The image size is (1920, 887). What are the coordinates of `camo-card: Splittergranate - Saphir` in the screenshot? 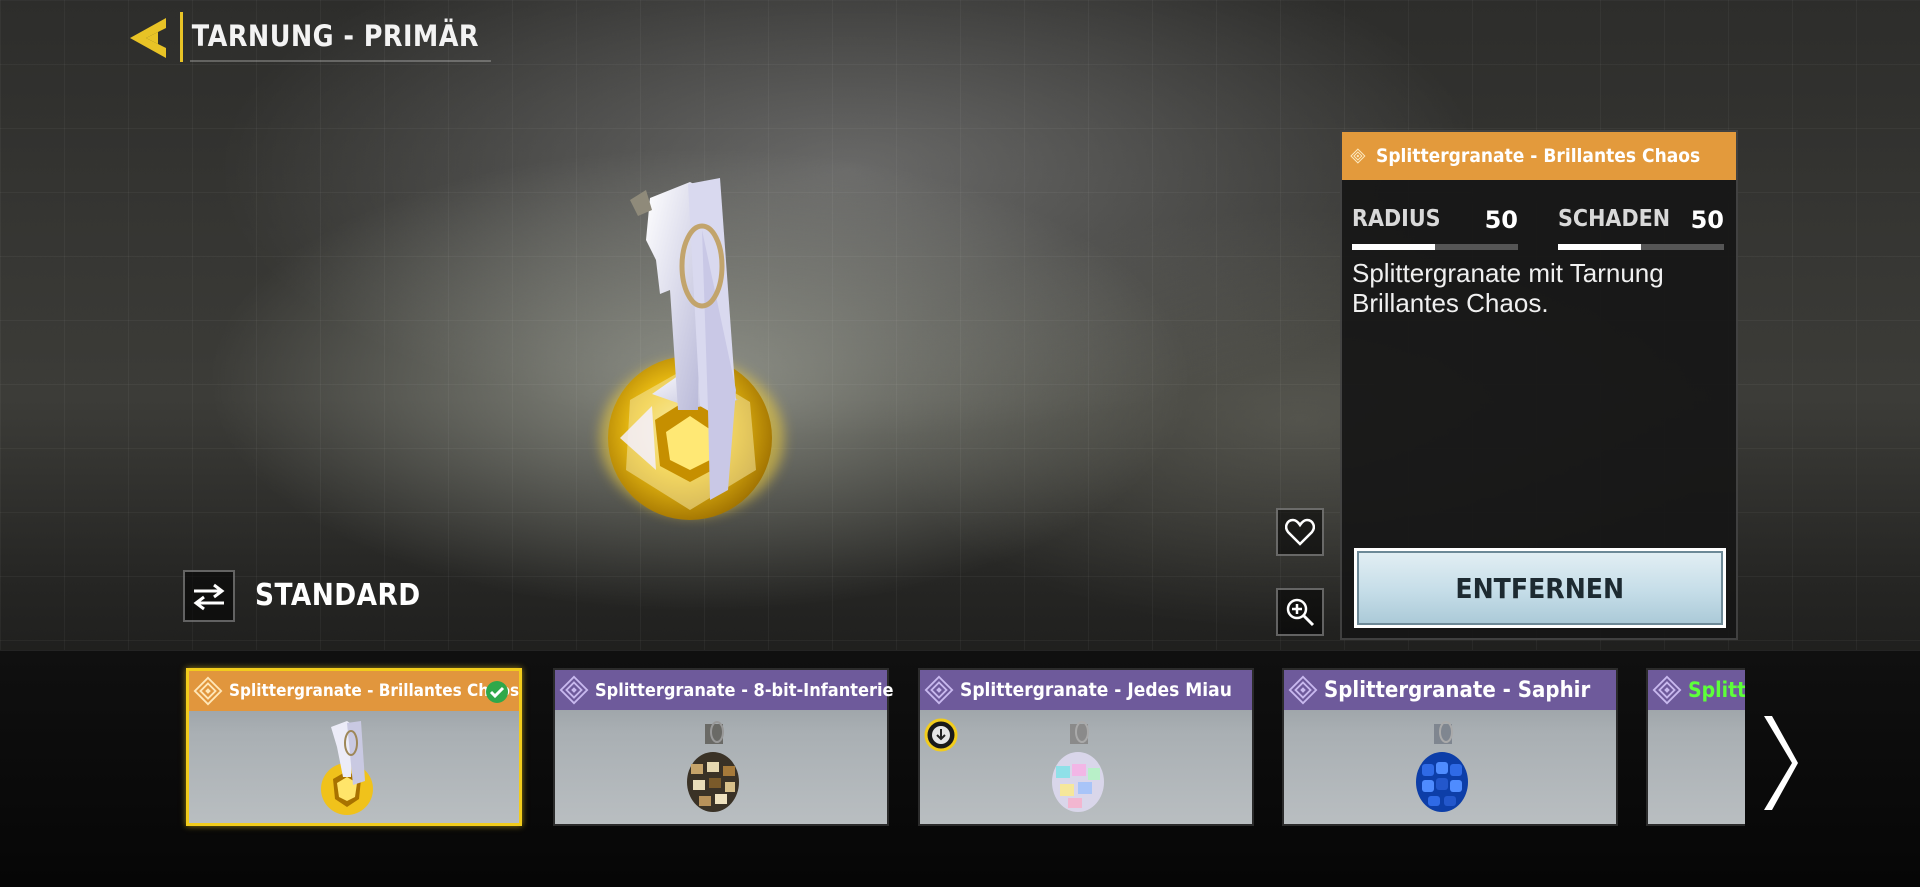 It's located at (1450, 747).